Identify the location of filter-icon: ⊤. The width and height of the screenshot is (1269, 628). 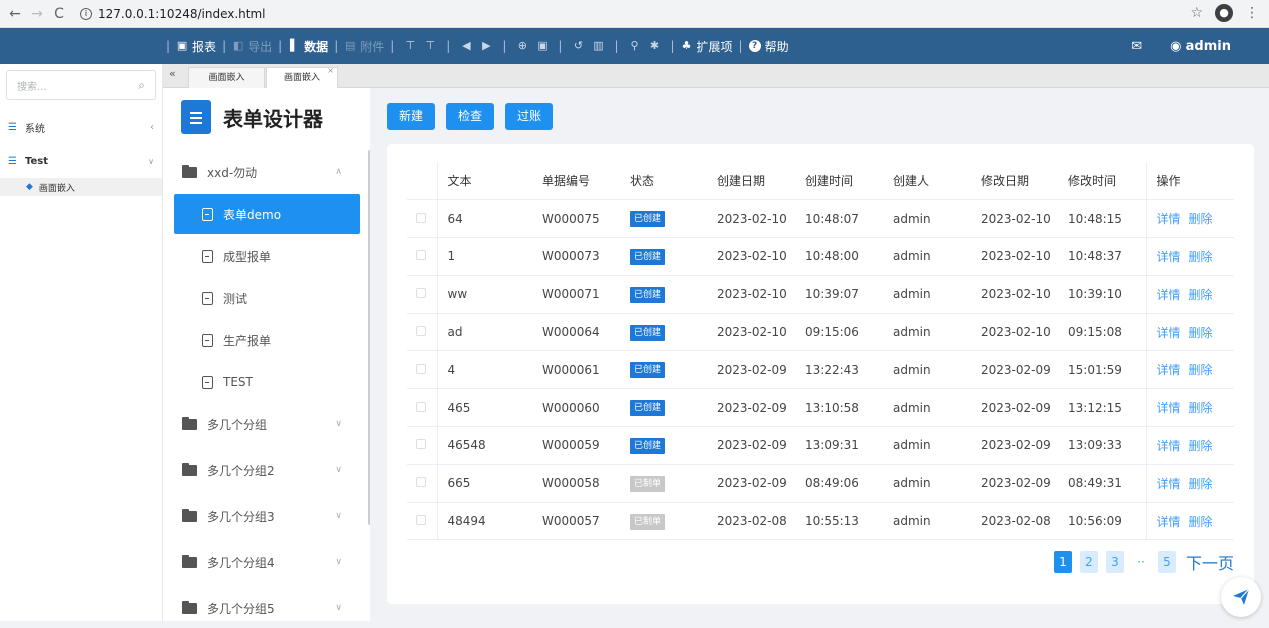
(410, 46).